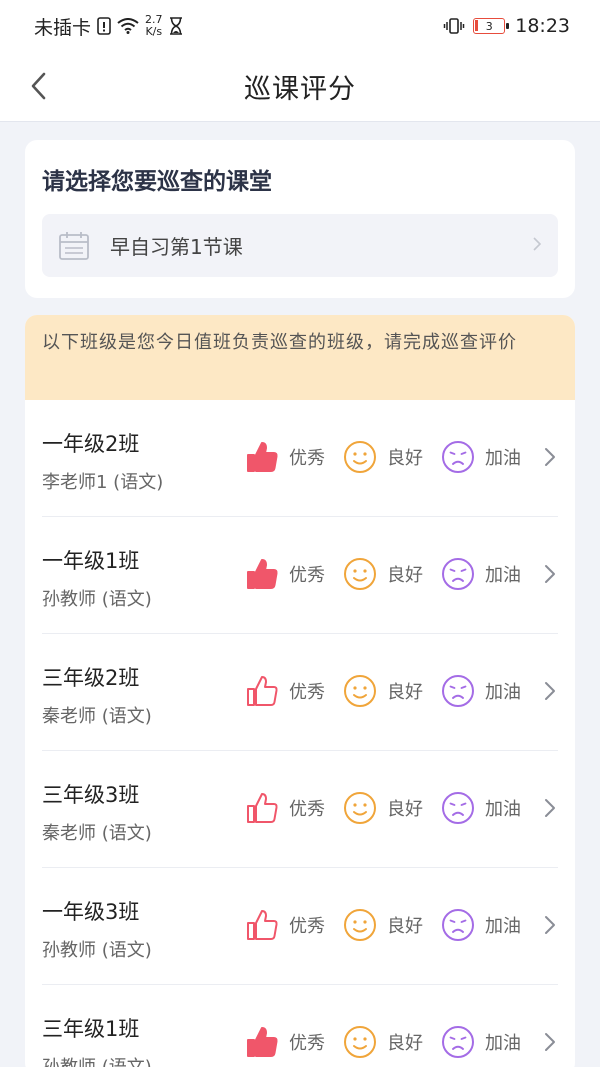 This screenshot has height=1067, width=600. What do you see at coordinates (154, 31) in the screenshot?
I see `speed-unit: K/s` at bounding box center [154, 31].